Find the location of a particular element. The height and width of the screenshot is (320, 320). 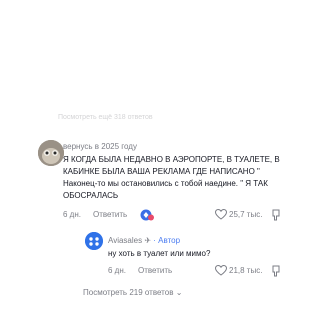

view-replies-button: Посмотреть 219 ответов ⌄ is located at coordinates (132, 292).